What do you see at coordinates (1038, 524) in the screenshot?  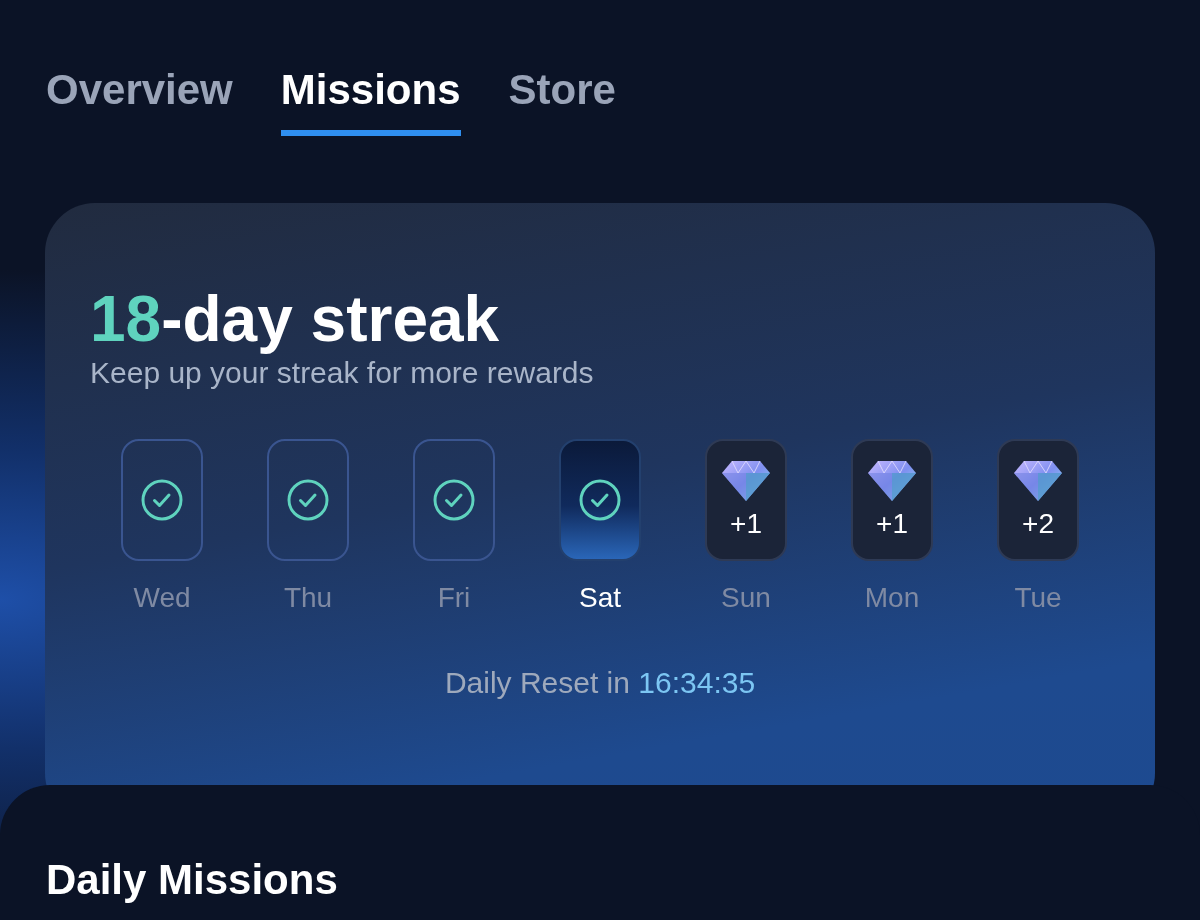 I see `reward-amount: +2` at bounding box center [1038, 524].